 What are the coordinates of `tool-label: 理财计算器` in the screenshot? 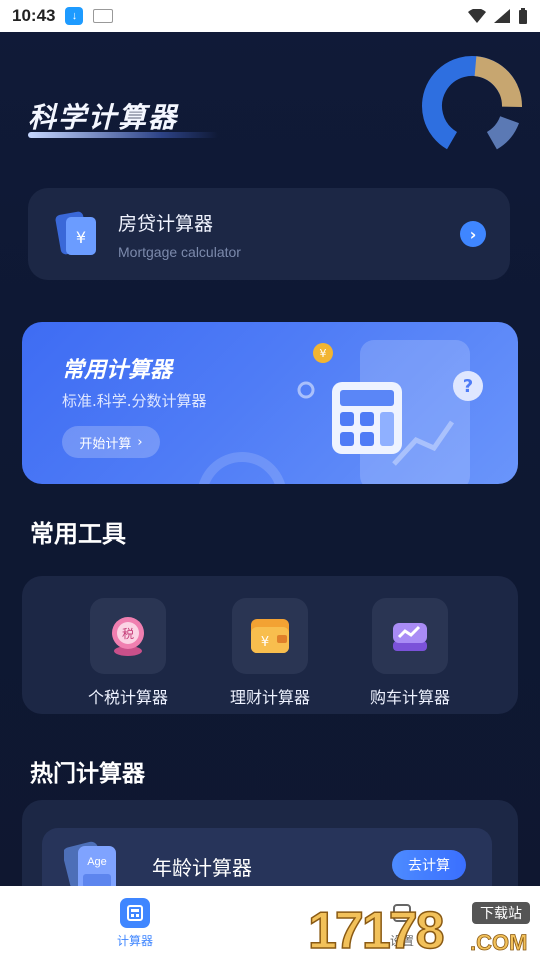 It's located at (269, 697).